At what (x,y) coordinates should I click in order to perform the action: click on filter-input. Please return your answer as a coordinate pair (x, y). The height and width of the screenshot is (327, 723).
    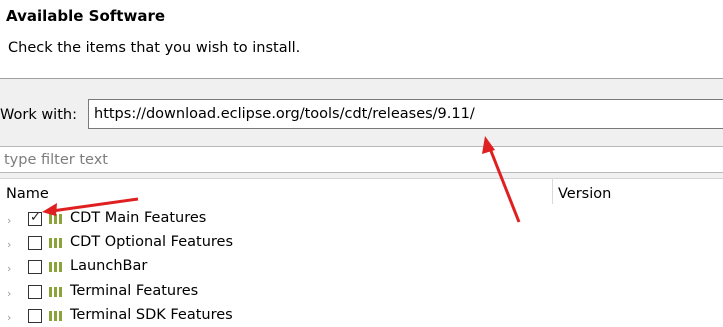
    Looking at the image, I should click on (361, 159).